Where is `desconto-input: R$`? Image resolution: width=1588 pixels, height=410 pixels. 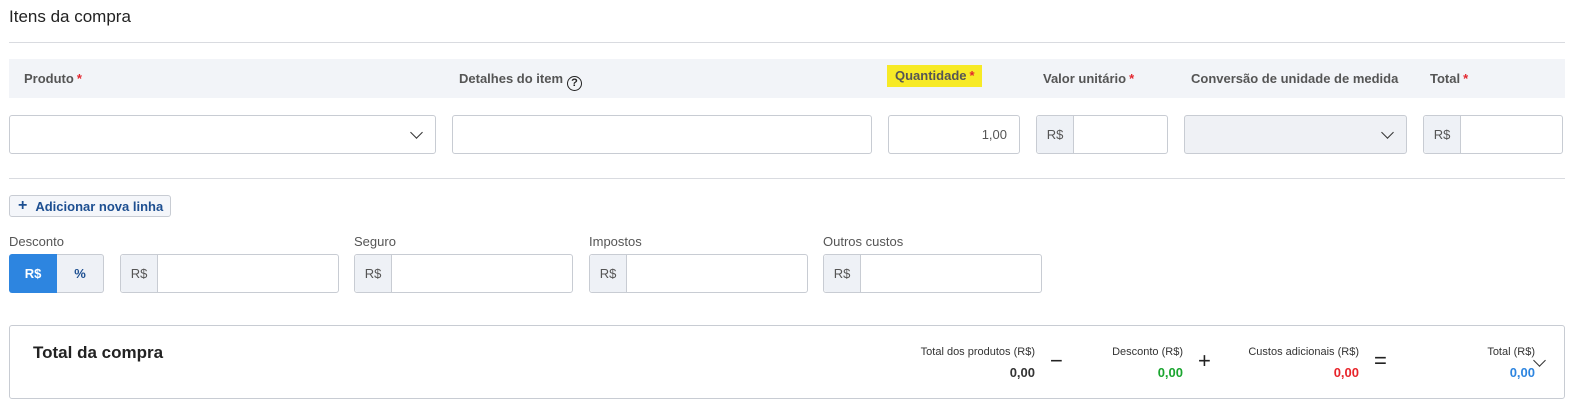 desconto-input: R$ is located at coordinates (229, 273).